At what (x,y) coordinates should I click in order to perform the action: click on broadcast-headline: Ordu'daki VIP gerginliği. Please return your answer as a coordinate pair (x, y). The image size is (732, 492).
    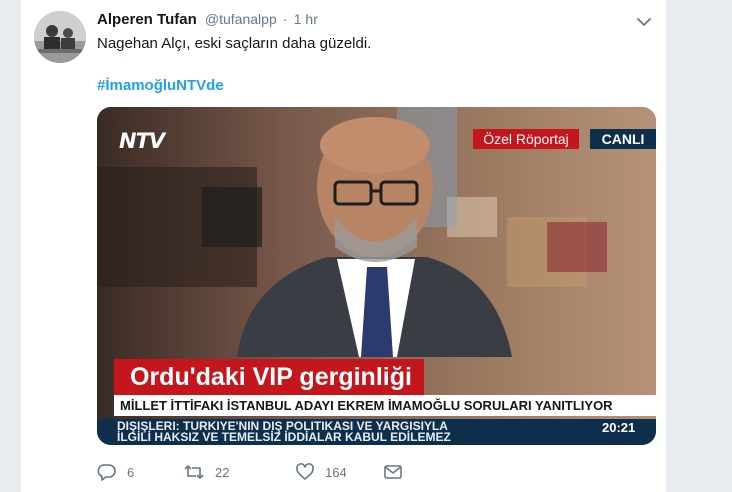
    Looking at the image, I should click on (269, 377).